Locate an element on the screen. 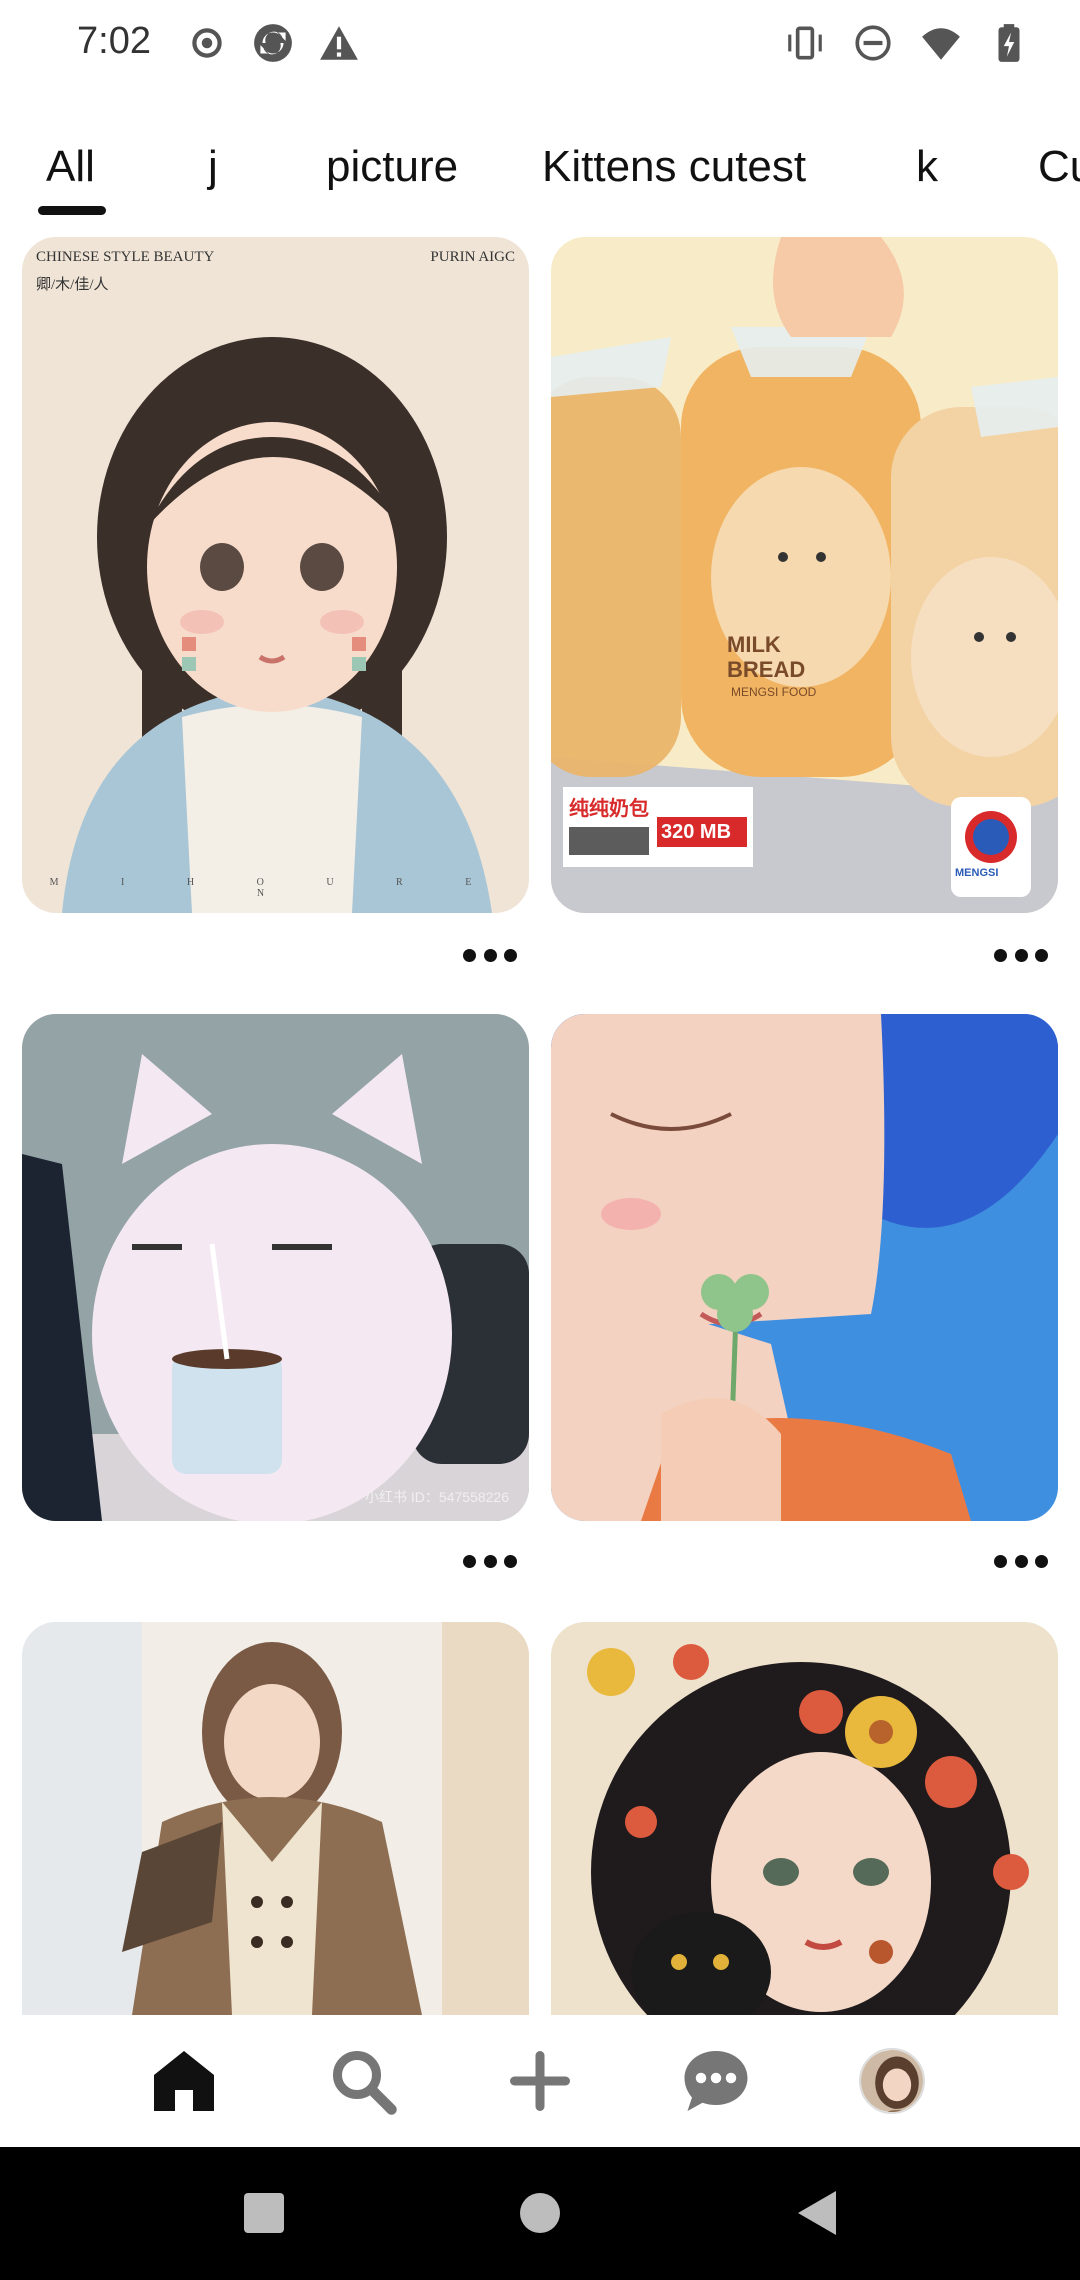  status-time: 7:02 is located at coordinates (114, 41).